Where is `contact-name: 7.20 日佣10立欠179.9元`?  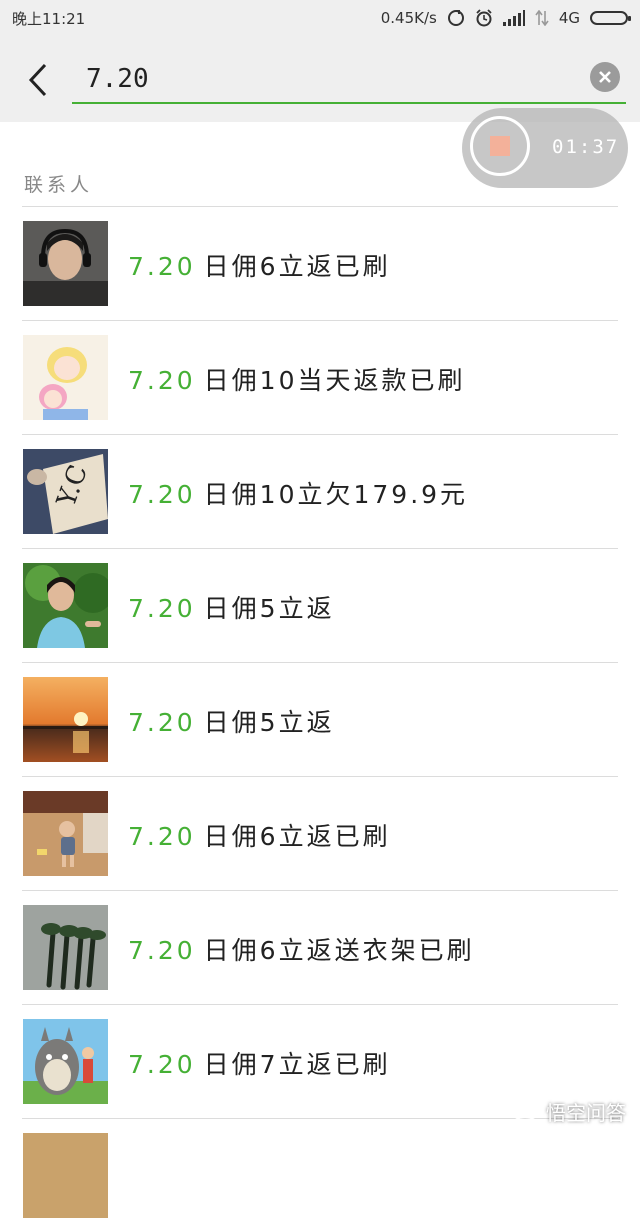
contact-name: 7.20 日佣10立欠179.9元 is located at coordinates (298, 493).